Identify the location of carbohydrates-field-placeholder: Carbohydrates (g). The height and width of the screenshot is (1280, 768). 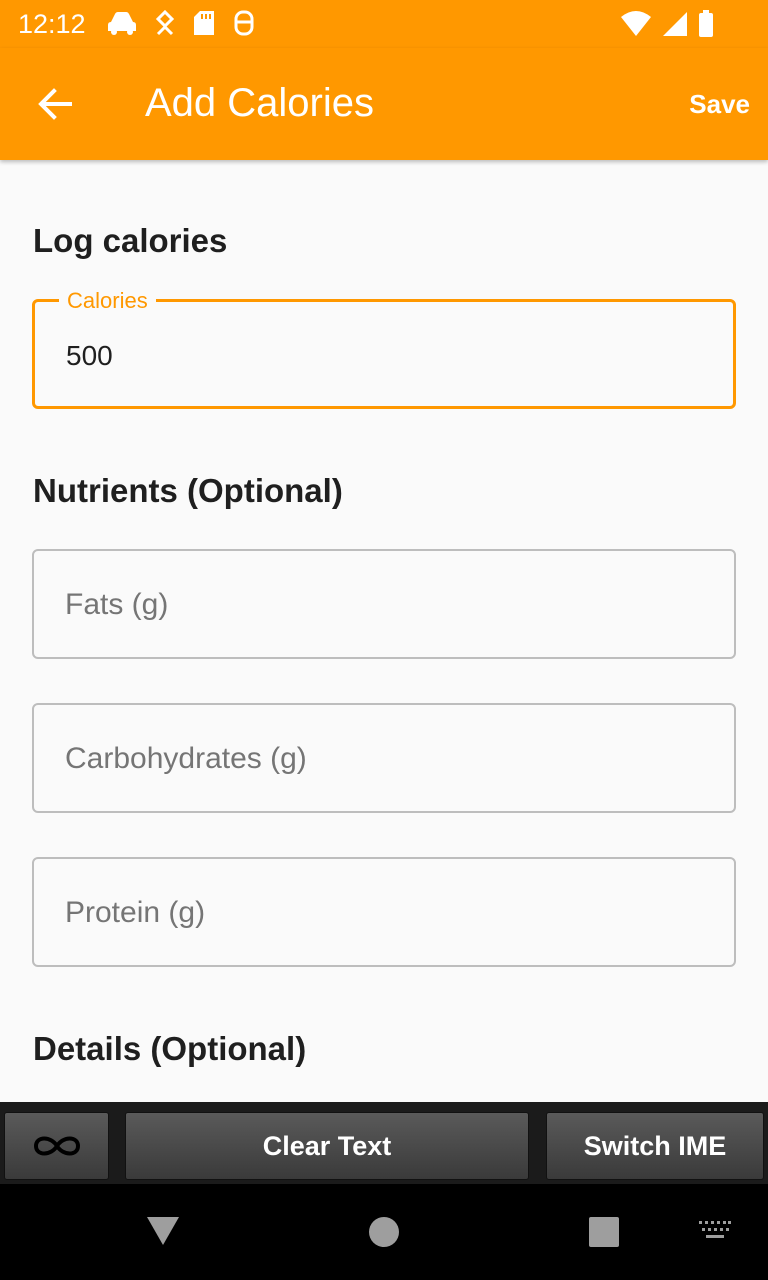
(186, 758).